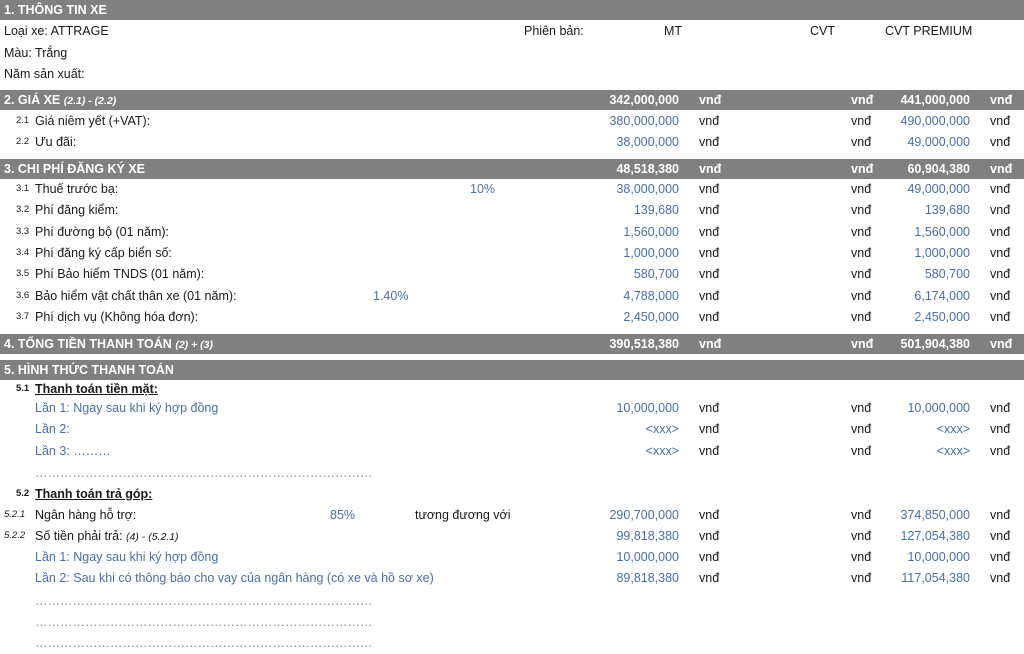 This screenshot has height=654, width=1024. I want to click on amount-mt: 580,700, so click(656, 274).